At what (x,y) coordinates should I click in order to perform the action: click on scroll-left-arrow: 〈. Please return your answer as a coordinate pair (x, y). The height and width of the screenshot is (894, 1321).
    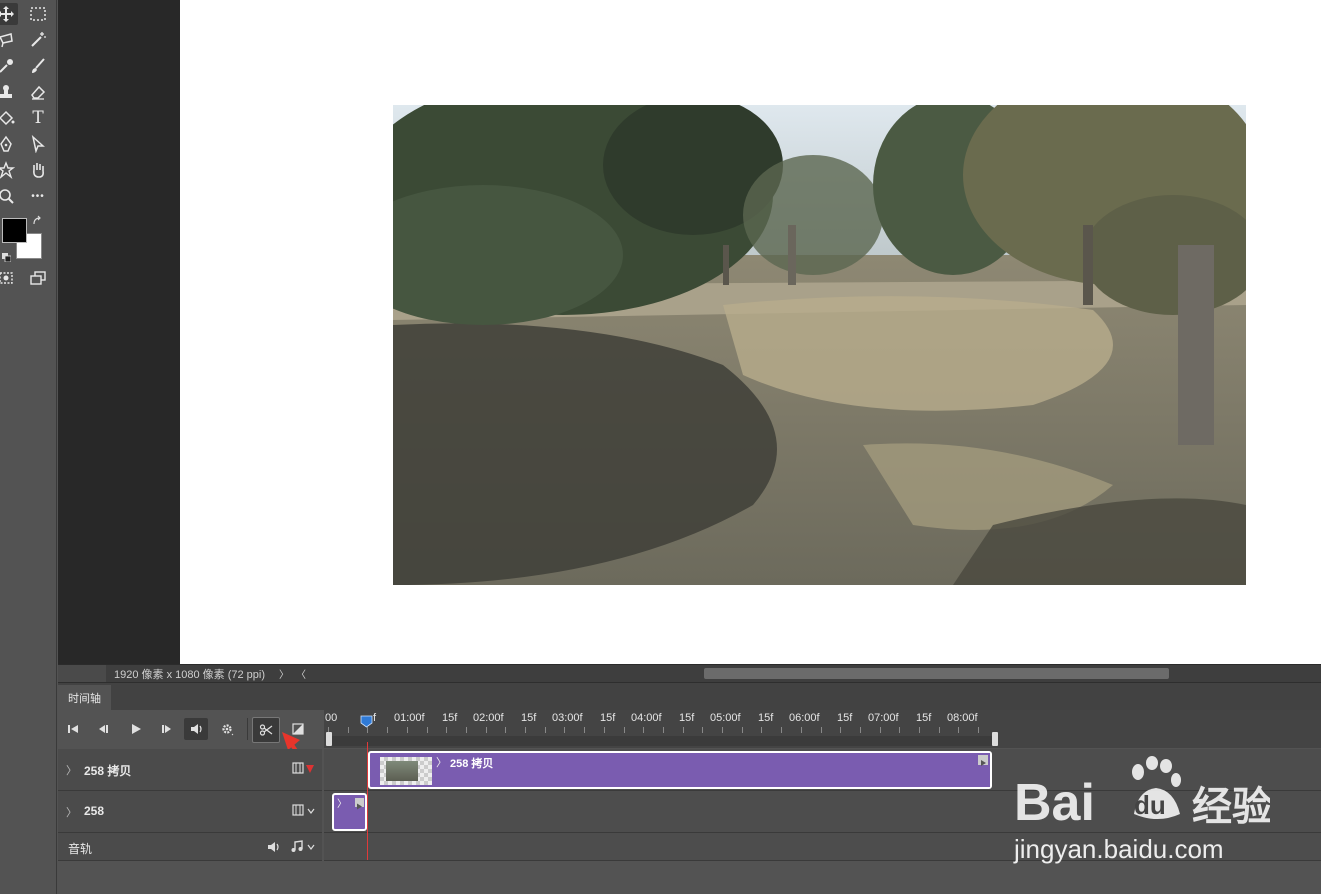
    Looking at the image, I should click on (301, 673).